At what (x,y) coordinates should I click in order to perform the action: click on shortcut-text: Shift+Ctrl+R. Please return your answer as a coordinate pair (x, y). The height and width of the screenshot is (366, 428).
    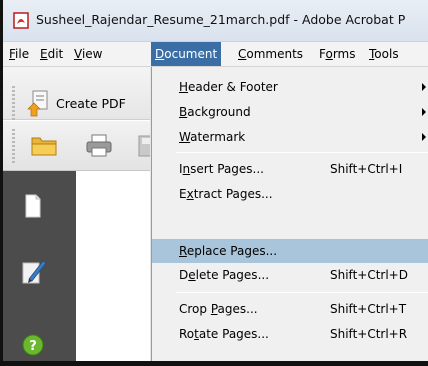
    Looking at the image, I should click on (369, 334).